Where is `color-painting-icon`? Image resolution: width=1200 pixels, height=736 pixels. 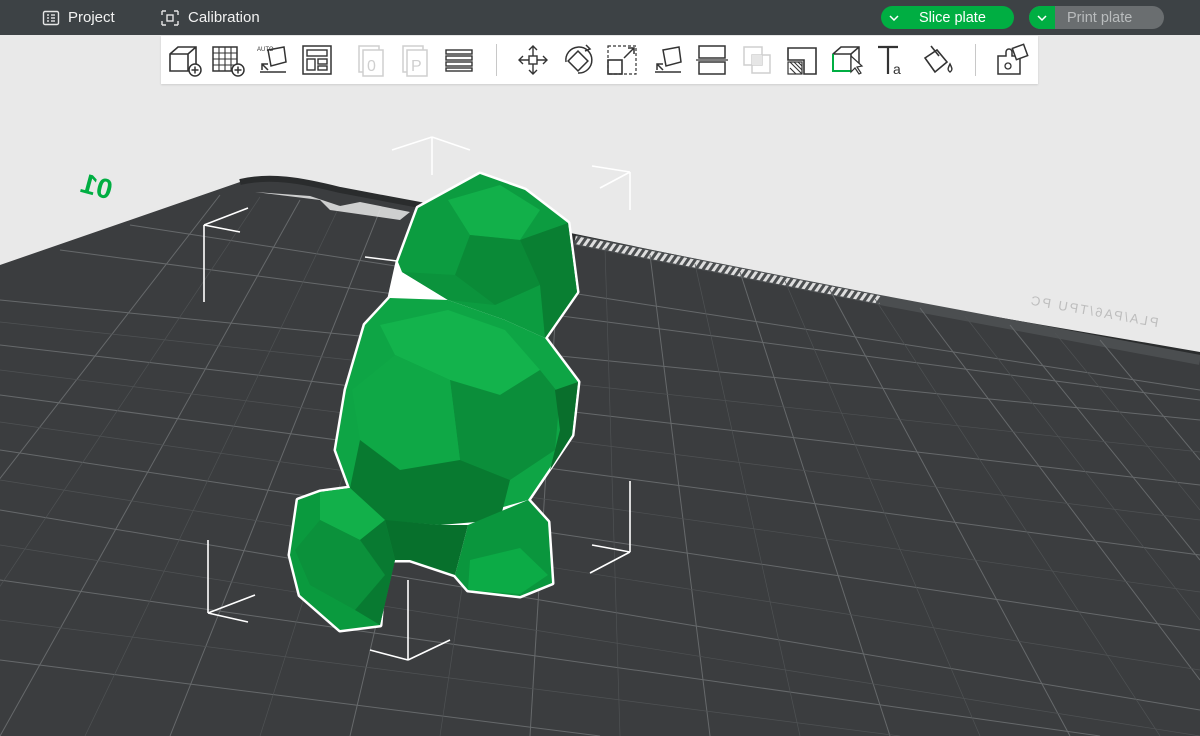 color-painting-icon is located at coordinates (938, 59).